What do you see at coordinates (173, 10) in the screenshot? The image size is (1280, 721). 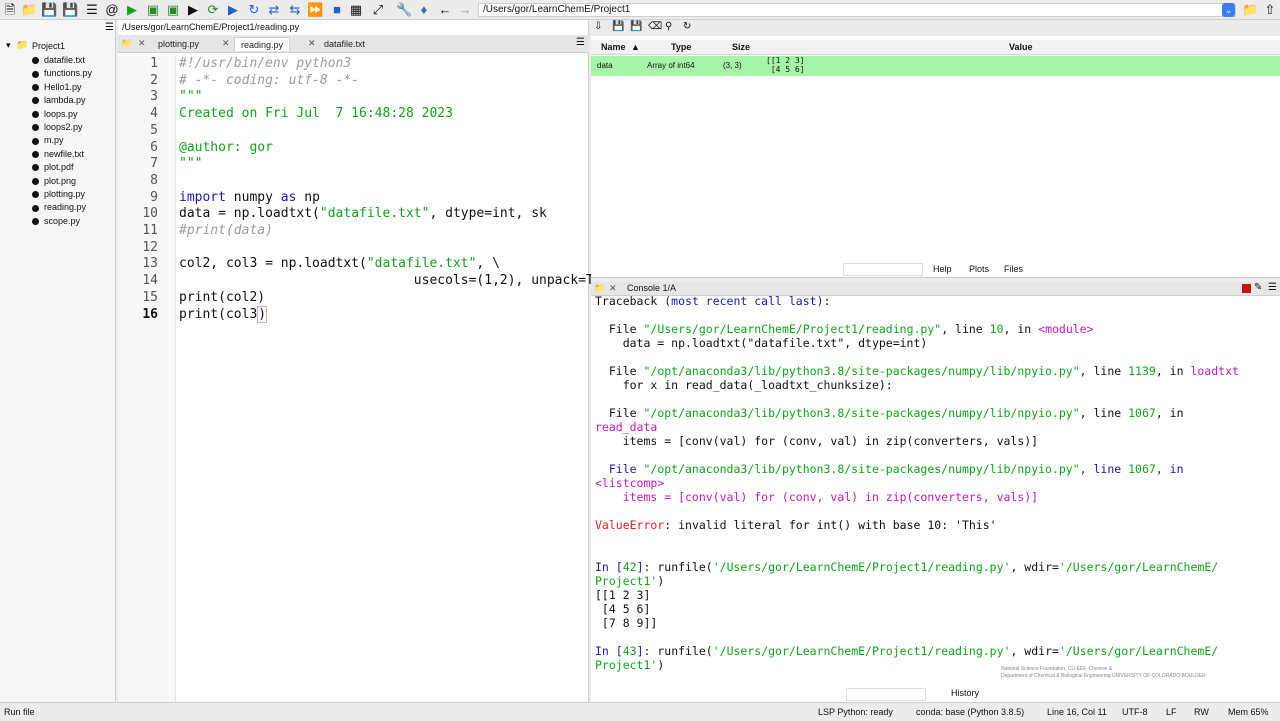 I see `run-cell-advance-icon: ▣` at bounding box center [173, 10].